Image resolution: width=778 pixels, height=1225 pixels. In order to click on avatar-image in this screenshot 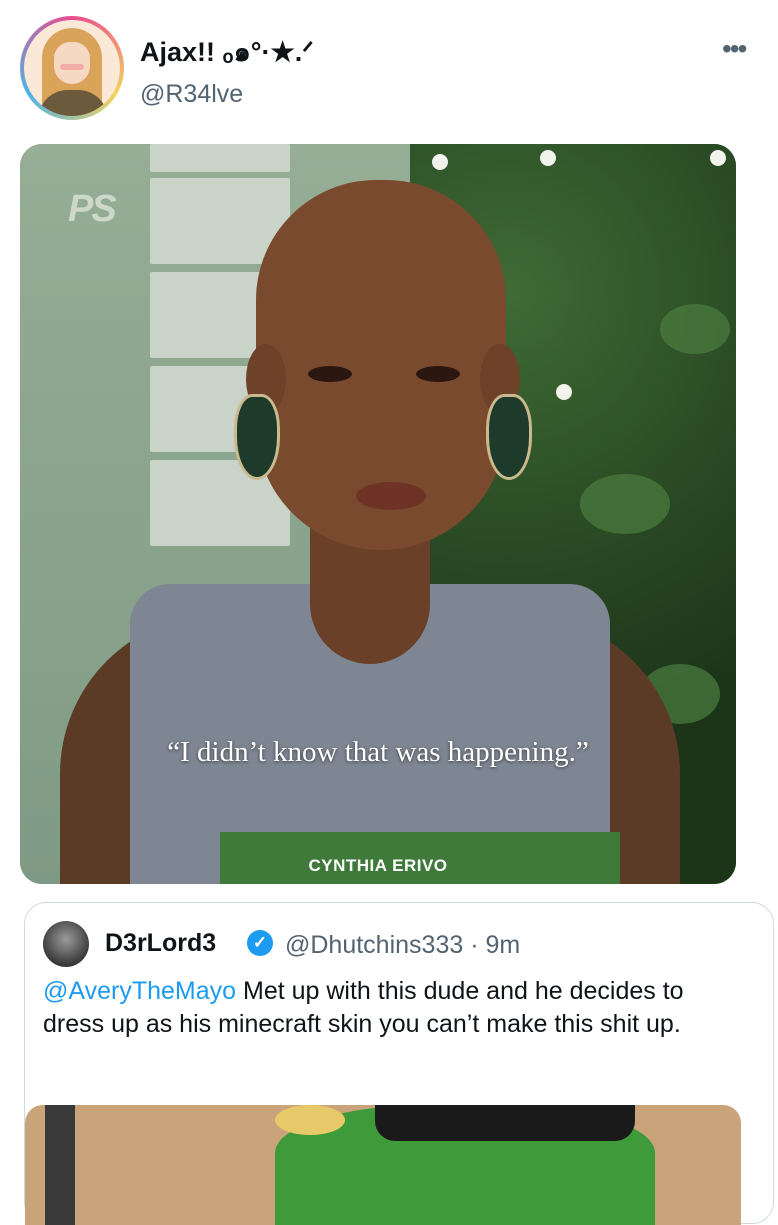, I will do `click(72, 68)`.